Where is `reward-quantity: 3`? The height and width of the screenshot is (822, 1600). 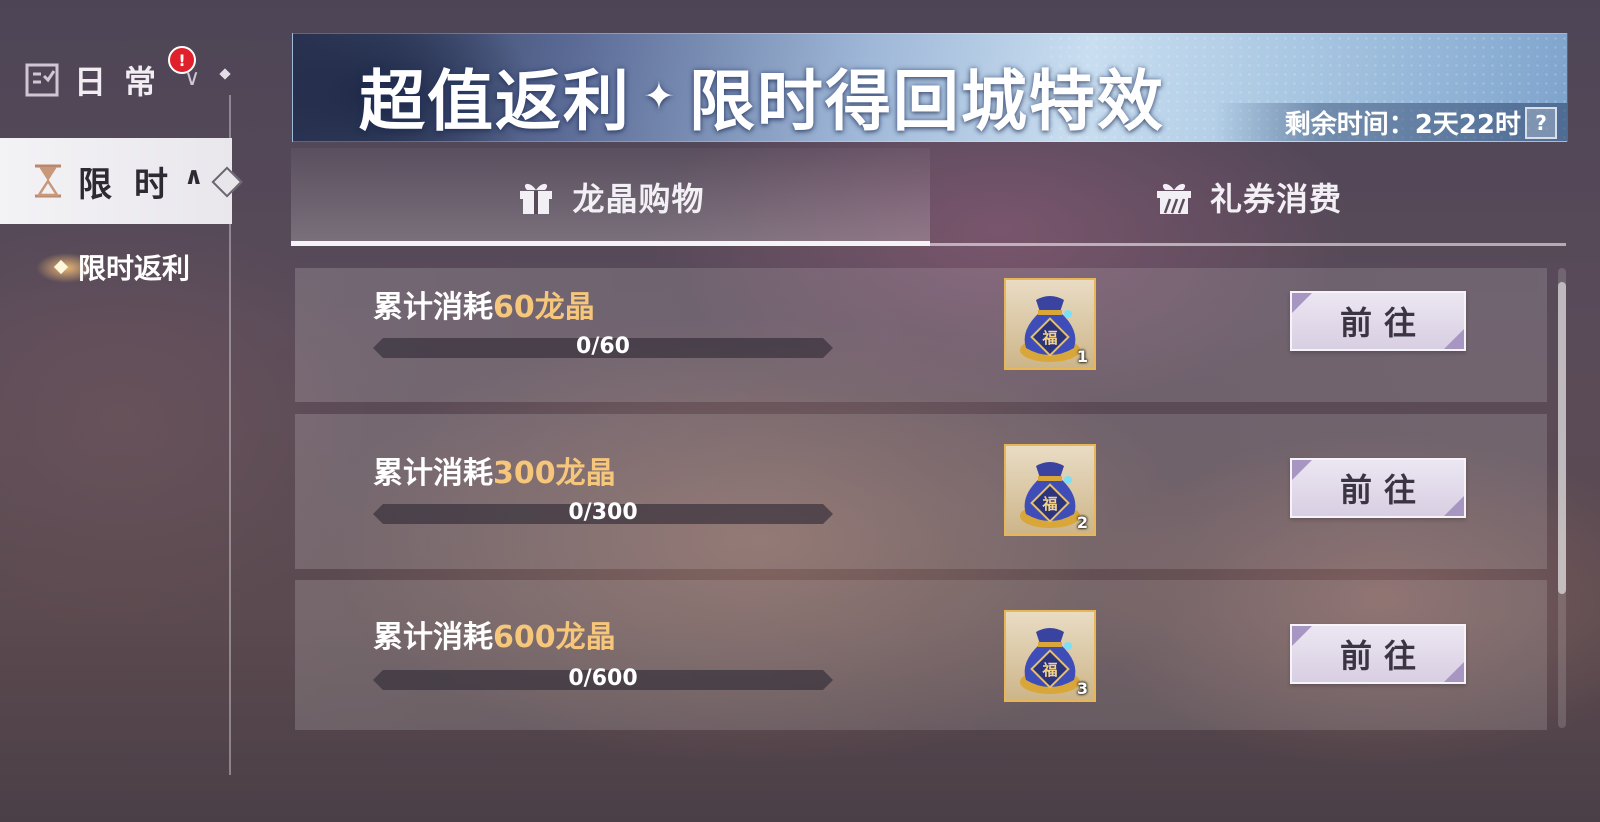
reward-quantity: 3 is located at coordinates (1082, 688).